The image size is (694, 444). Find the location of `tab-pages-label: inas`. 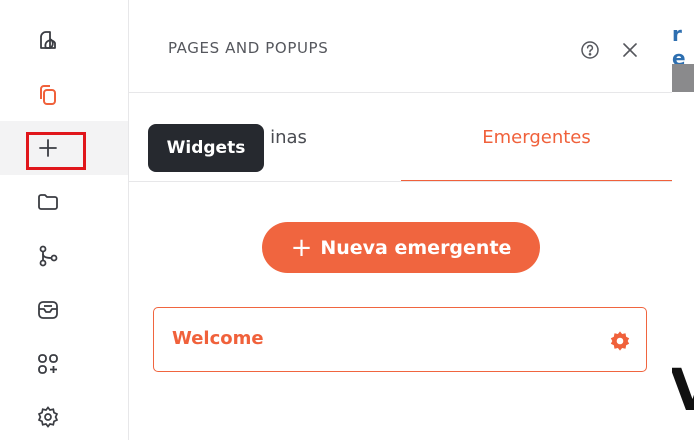

tab-pages-label: inas is located at coordinates (288, 137).